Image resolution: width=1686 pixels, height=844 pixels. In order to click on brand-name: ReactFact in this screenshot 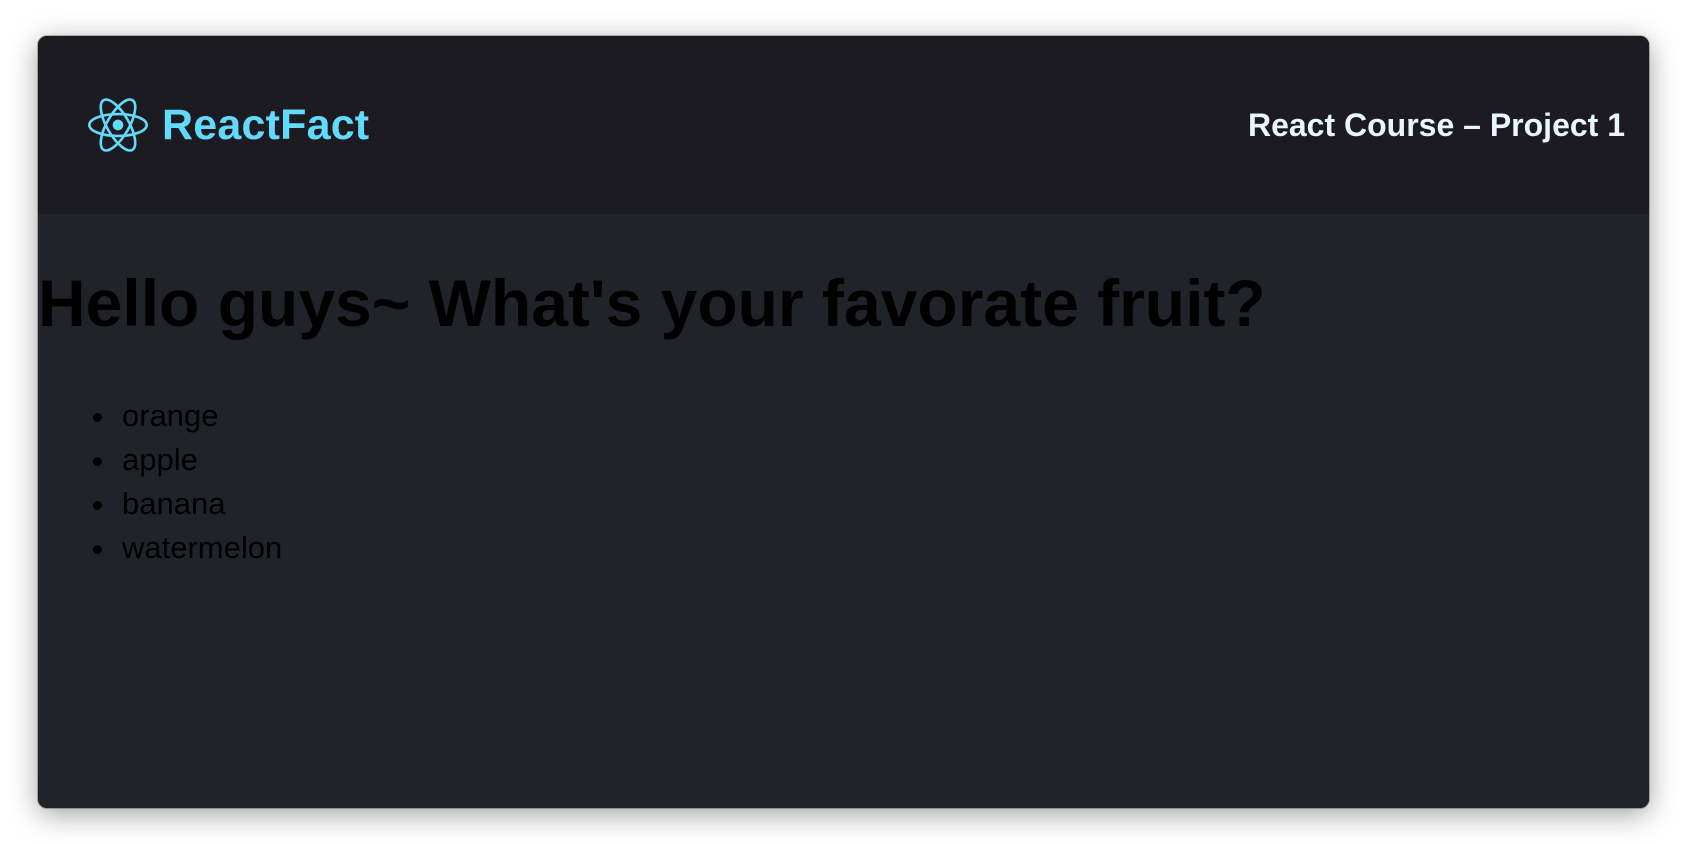, I will do `click(266, 124)`.